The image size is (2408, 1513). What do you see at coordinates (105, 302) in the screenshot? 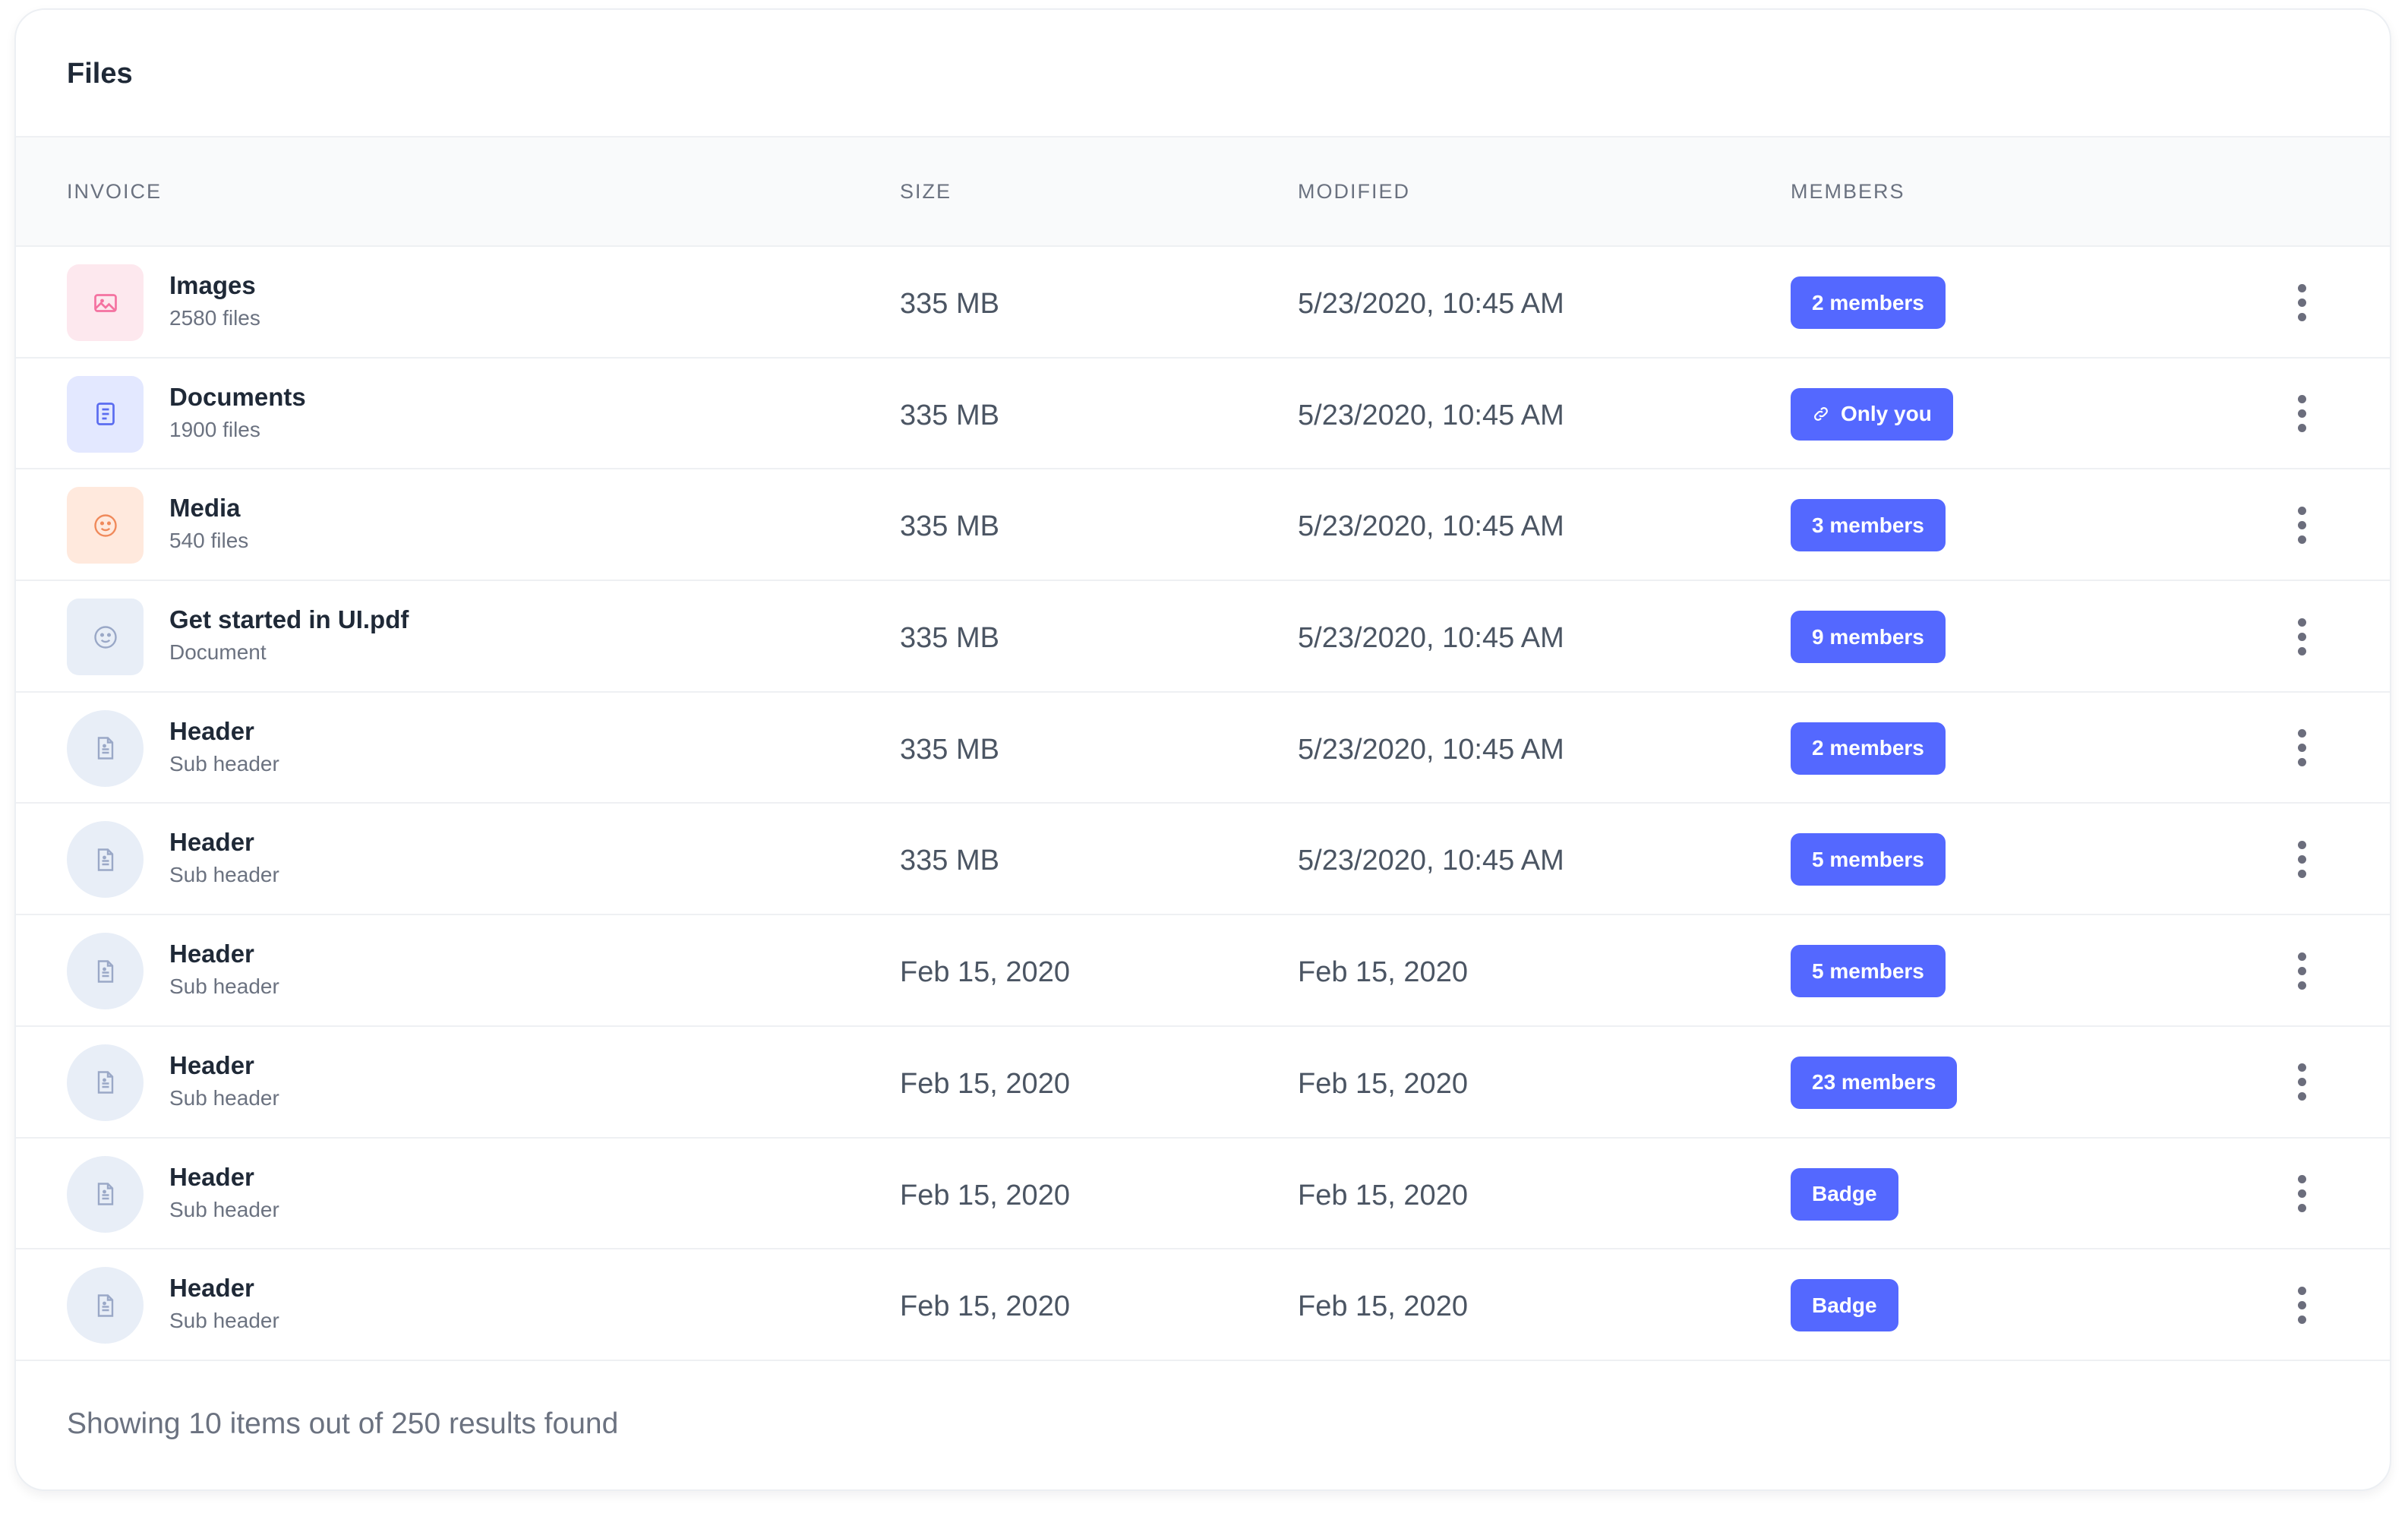
I see `image-icon` at bounding box center [105, 302].